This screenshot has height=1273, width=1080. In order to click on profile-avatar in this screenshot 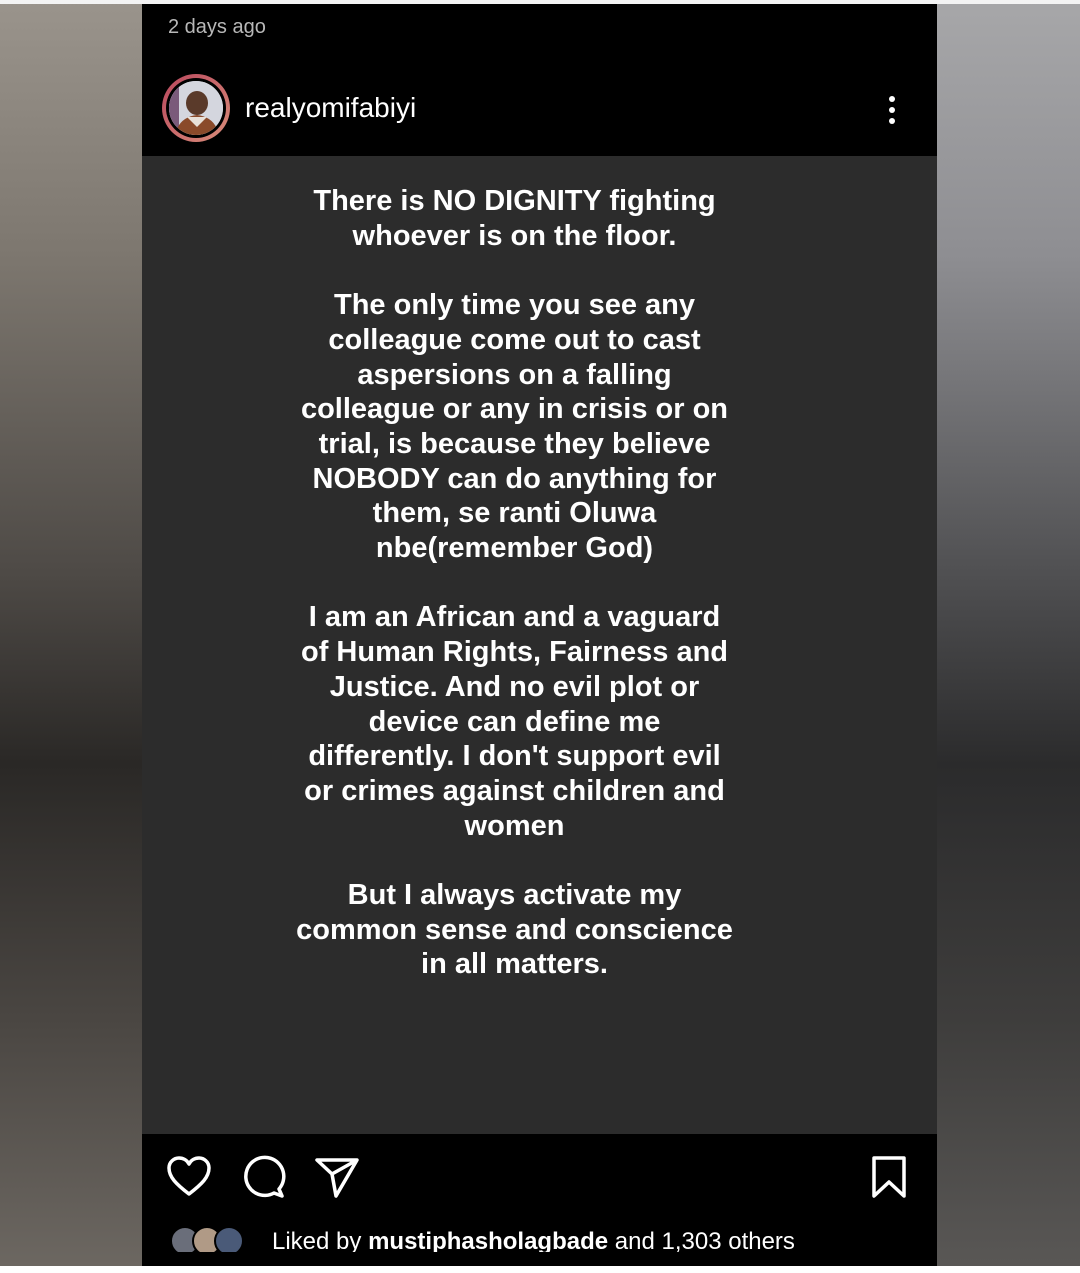, I will do `click(196, 108)`.